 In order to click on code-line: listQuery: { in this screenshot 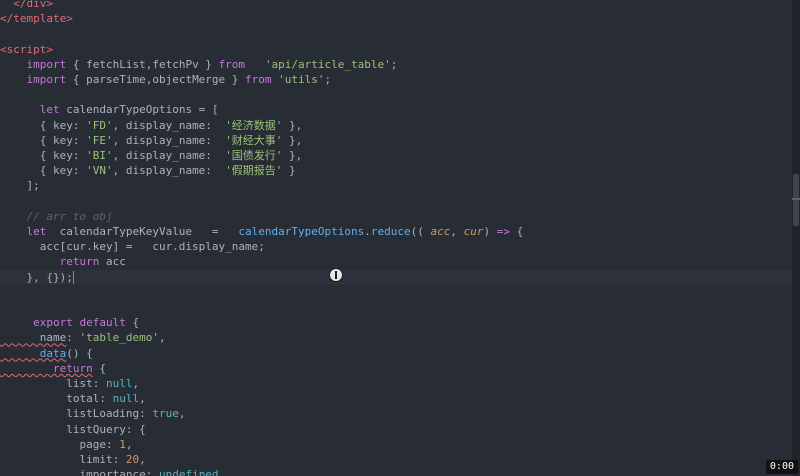, I will do `click(396, 429)`.